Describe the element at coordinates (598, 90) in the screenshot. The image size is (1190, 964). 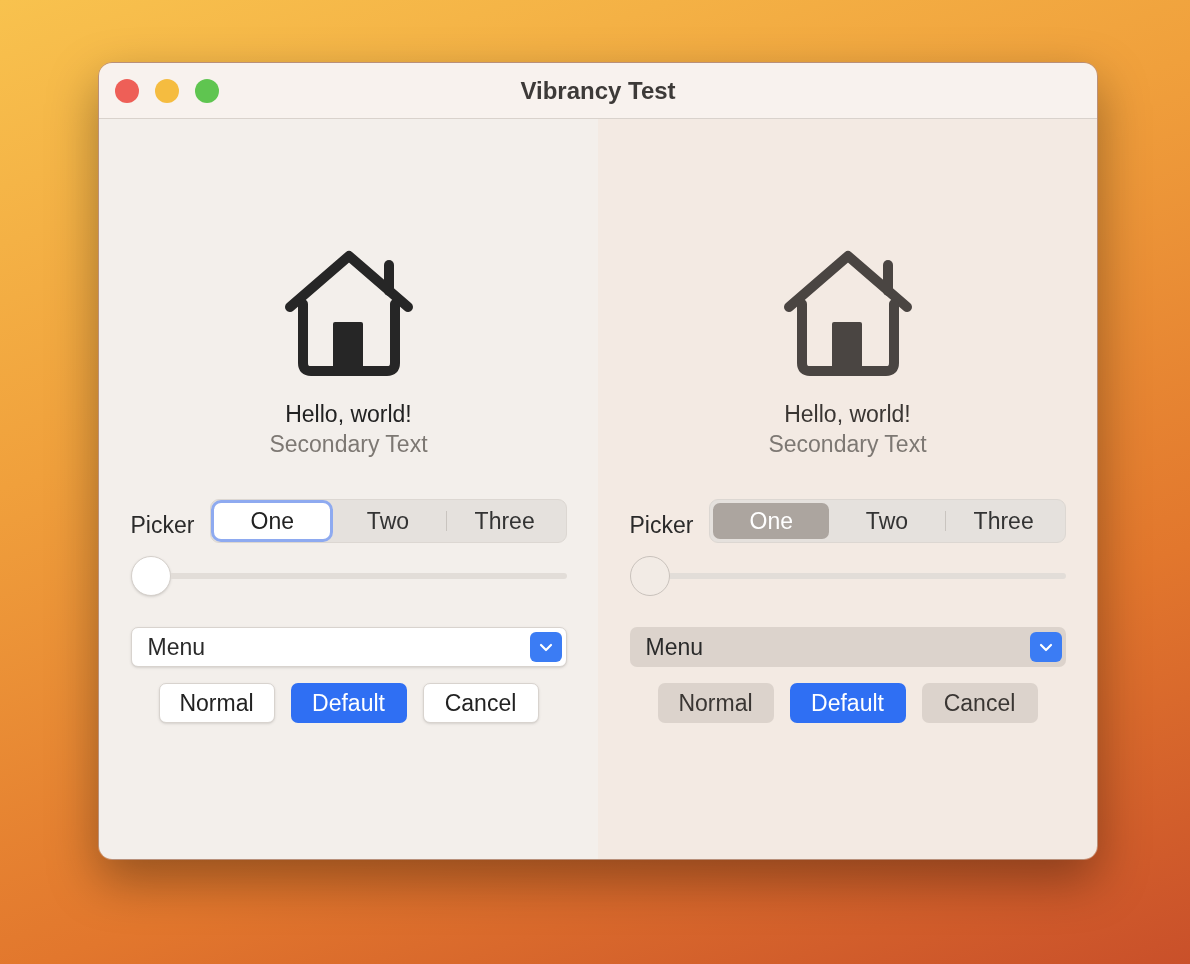
I see `window-title: Vibrancy Test` at that location.